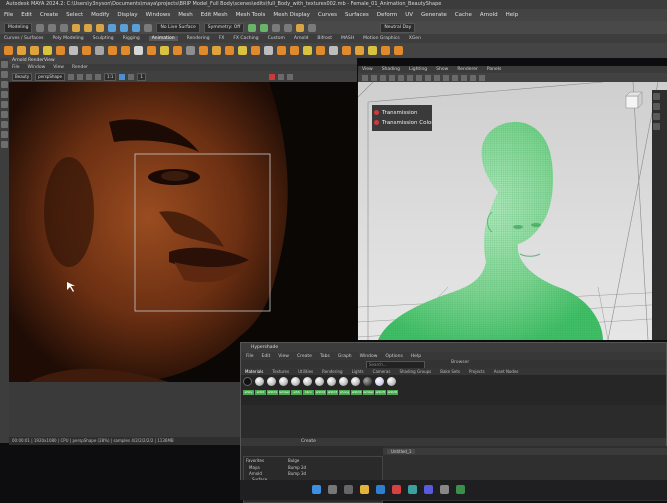 The height and width of the screenshot is (503, 667). I want to click on save-scene-icon, so click(64, 27).